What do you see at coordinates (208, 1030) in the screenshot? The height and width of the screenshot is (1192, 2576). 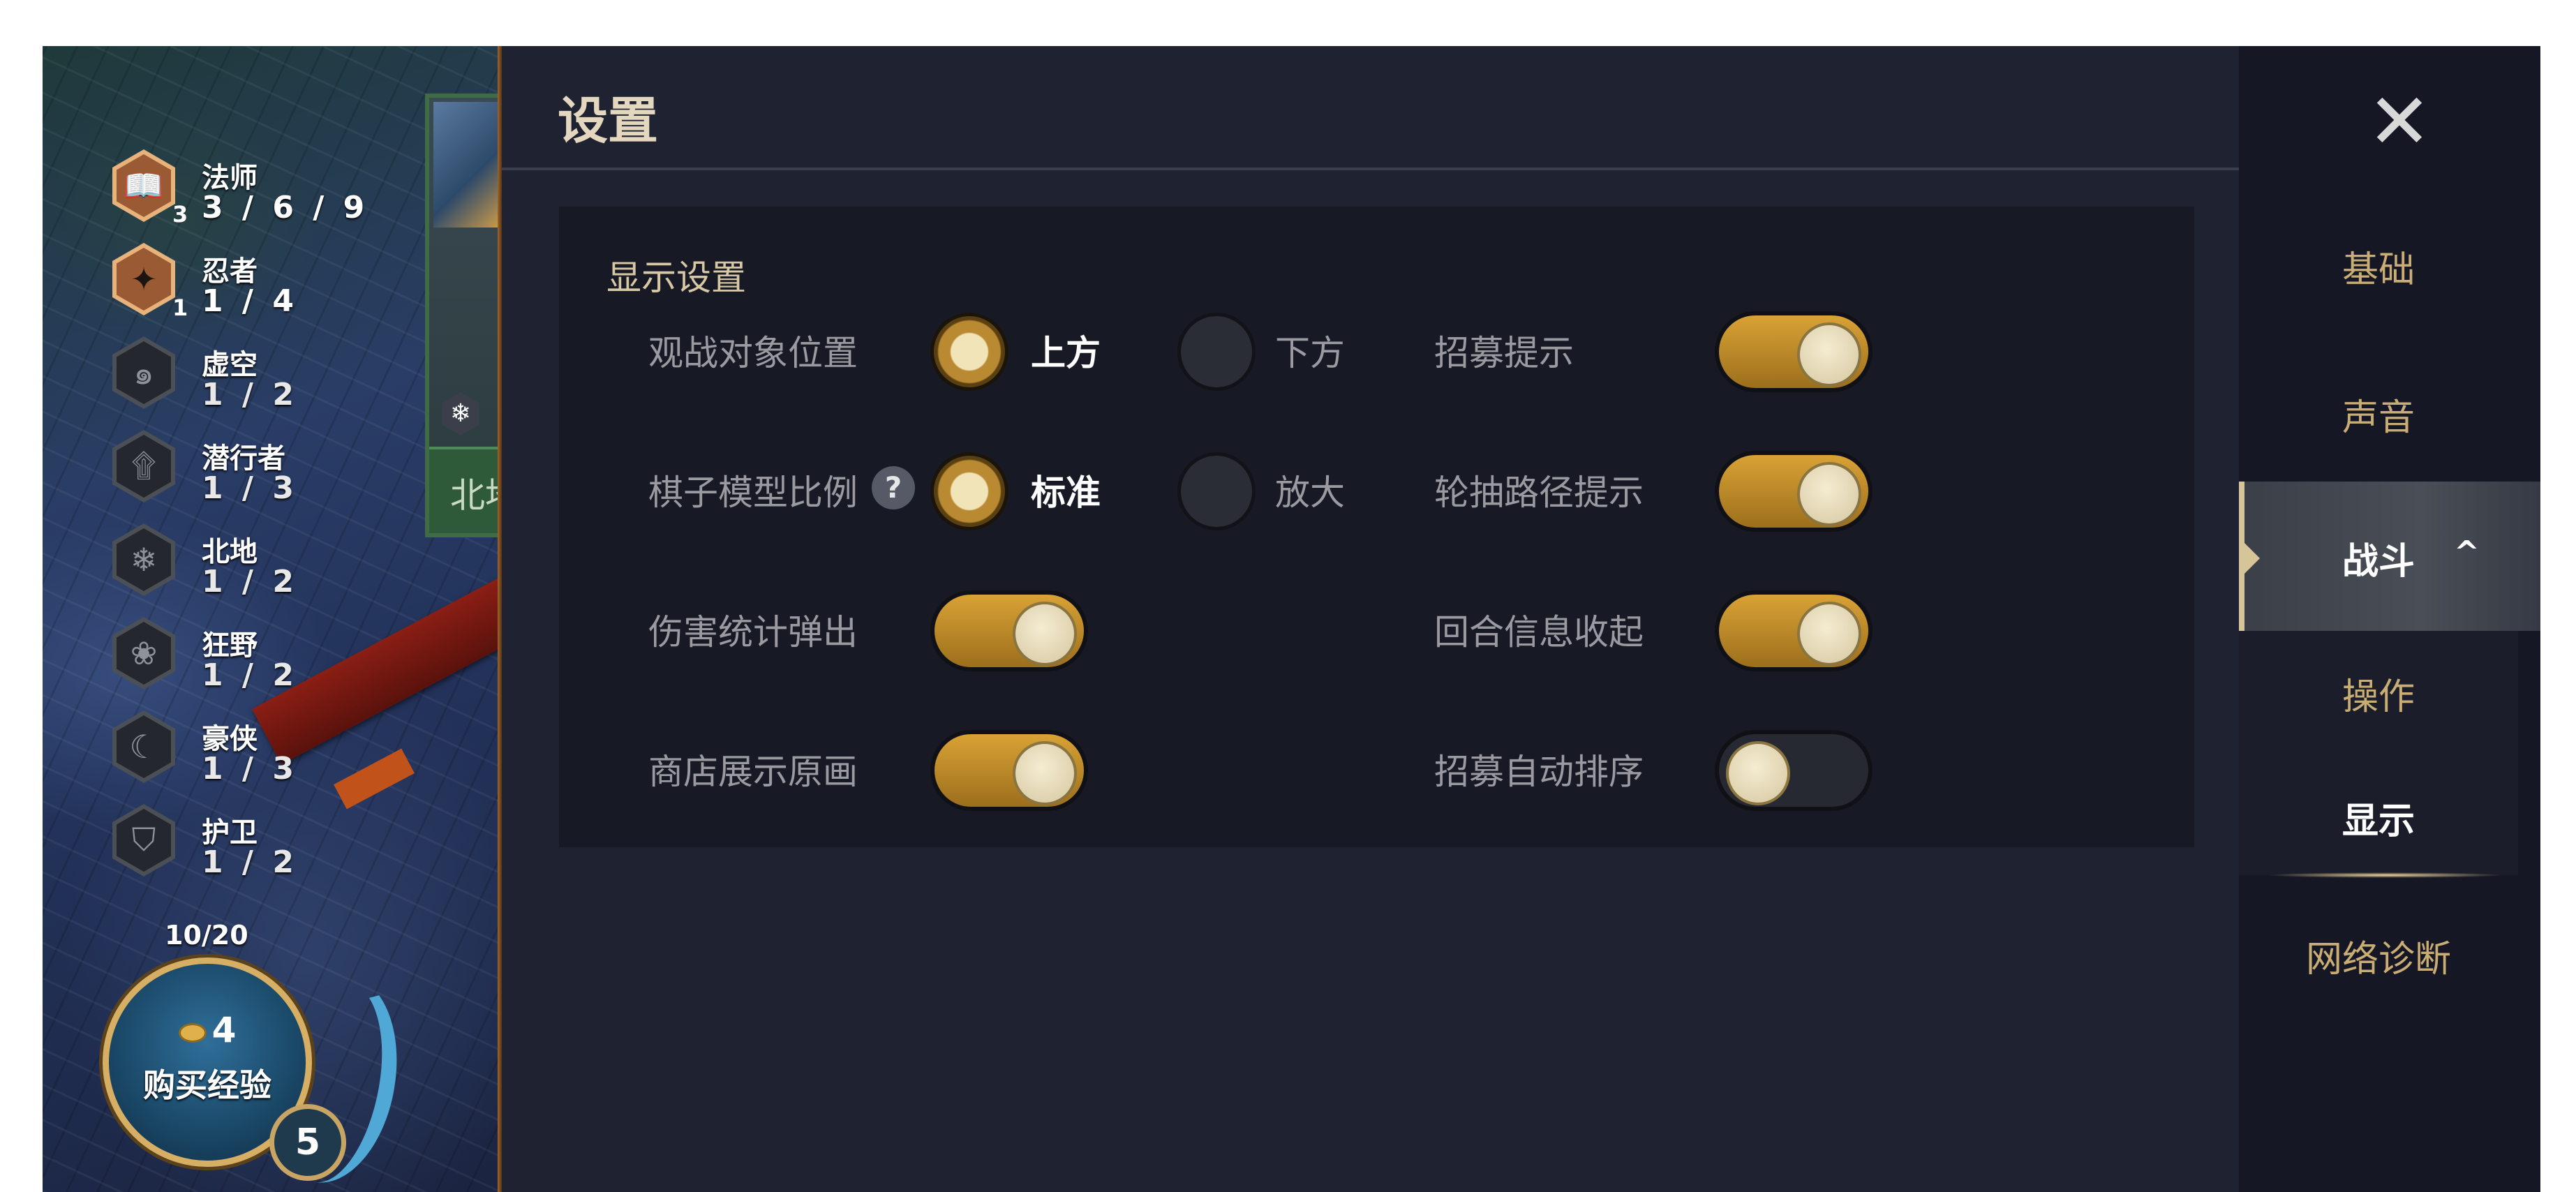 I see `xp-cost: 4` at bounding box center [208, 1030].